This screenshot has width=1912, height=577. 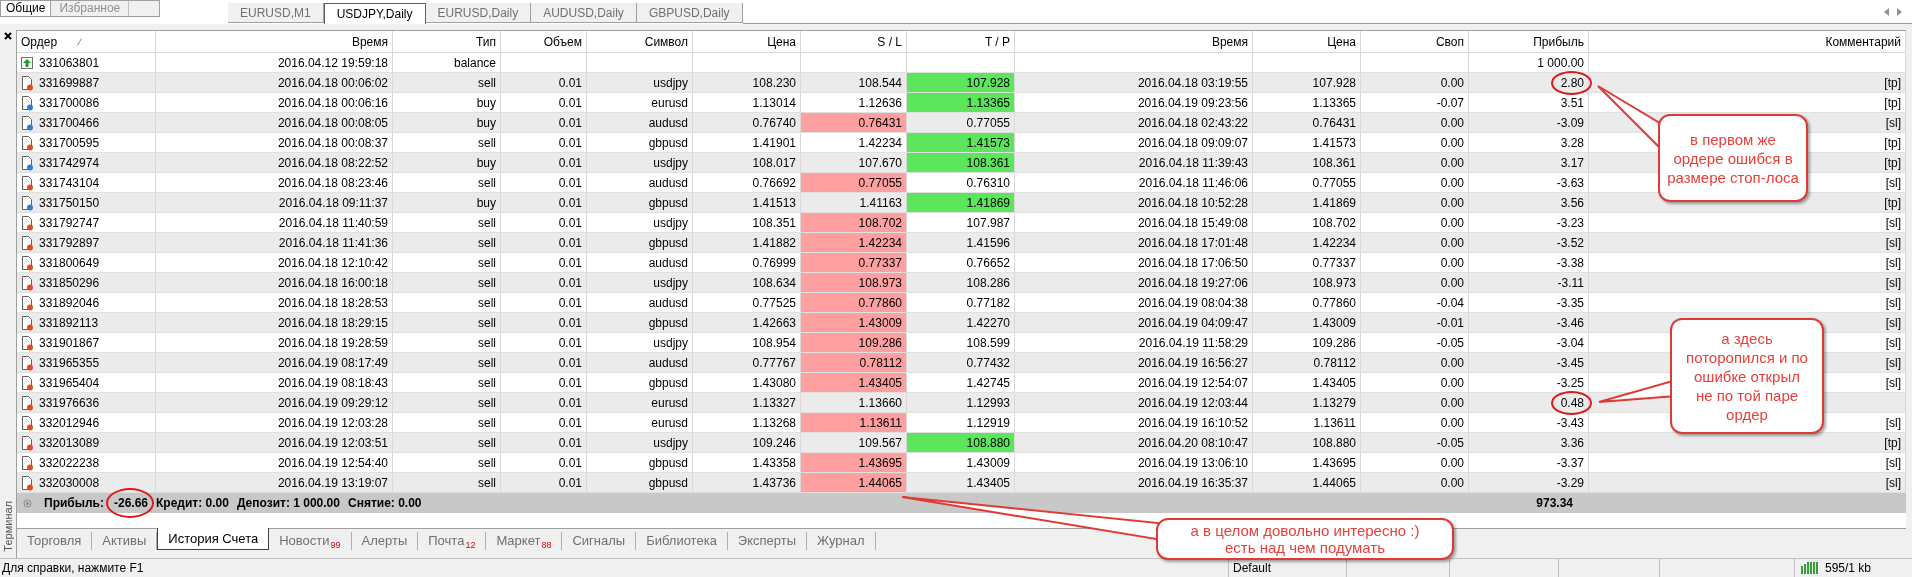 I want to click on navigator-tab: Общие, so click(x=26, y=8).